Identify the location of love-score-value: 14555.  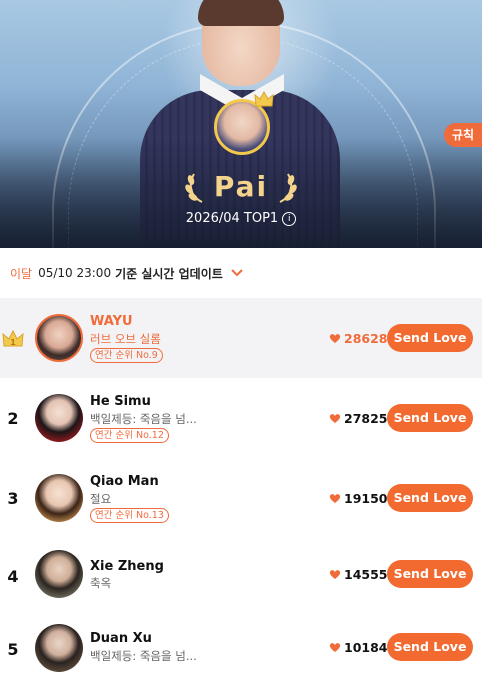
(366, 574).